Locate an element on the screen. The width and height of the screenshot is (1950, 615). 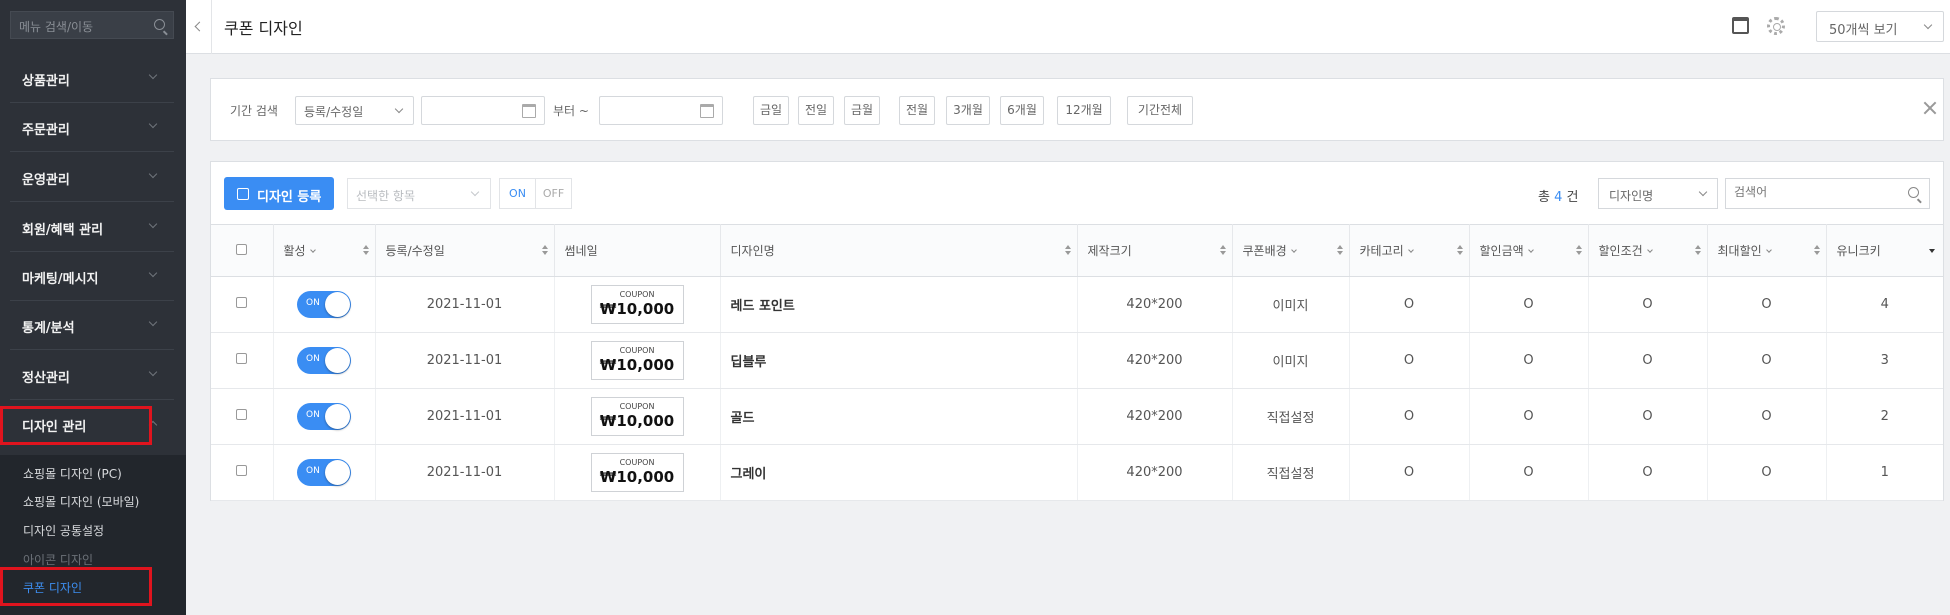
sidebar-item-statistics: 통계/분석 is located at coordinates (92, 325).